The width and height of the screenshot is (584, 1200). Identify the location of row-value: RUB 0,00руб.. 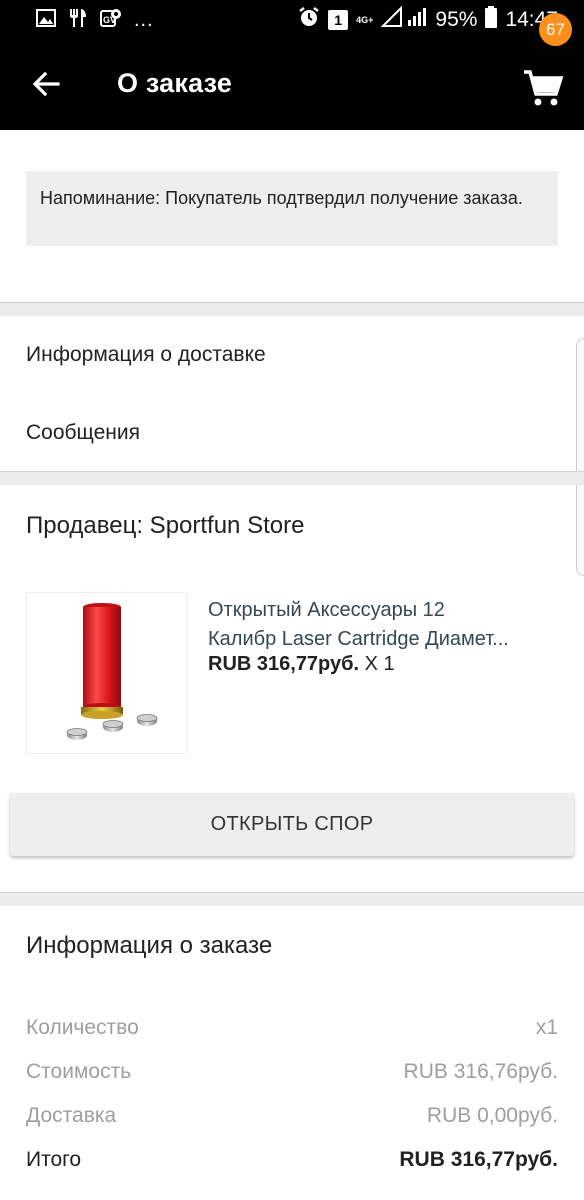
(492, 1115).